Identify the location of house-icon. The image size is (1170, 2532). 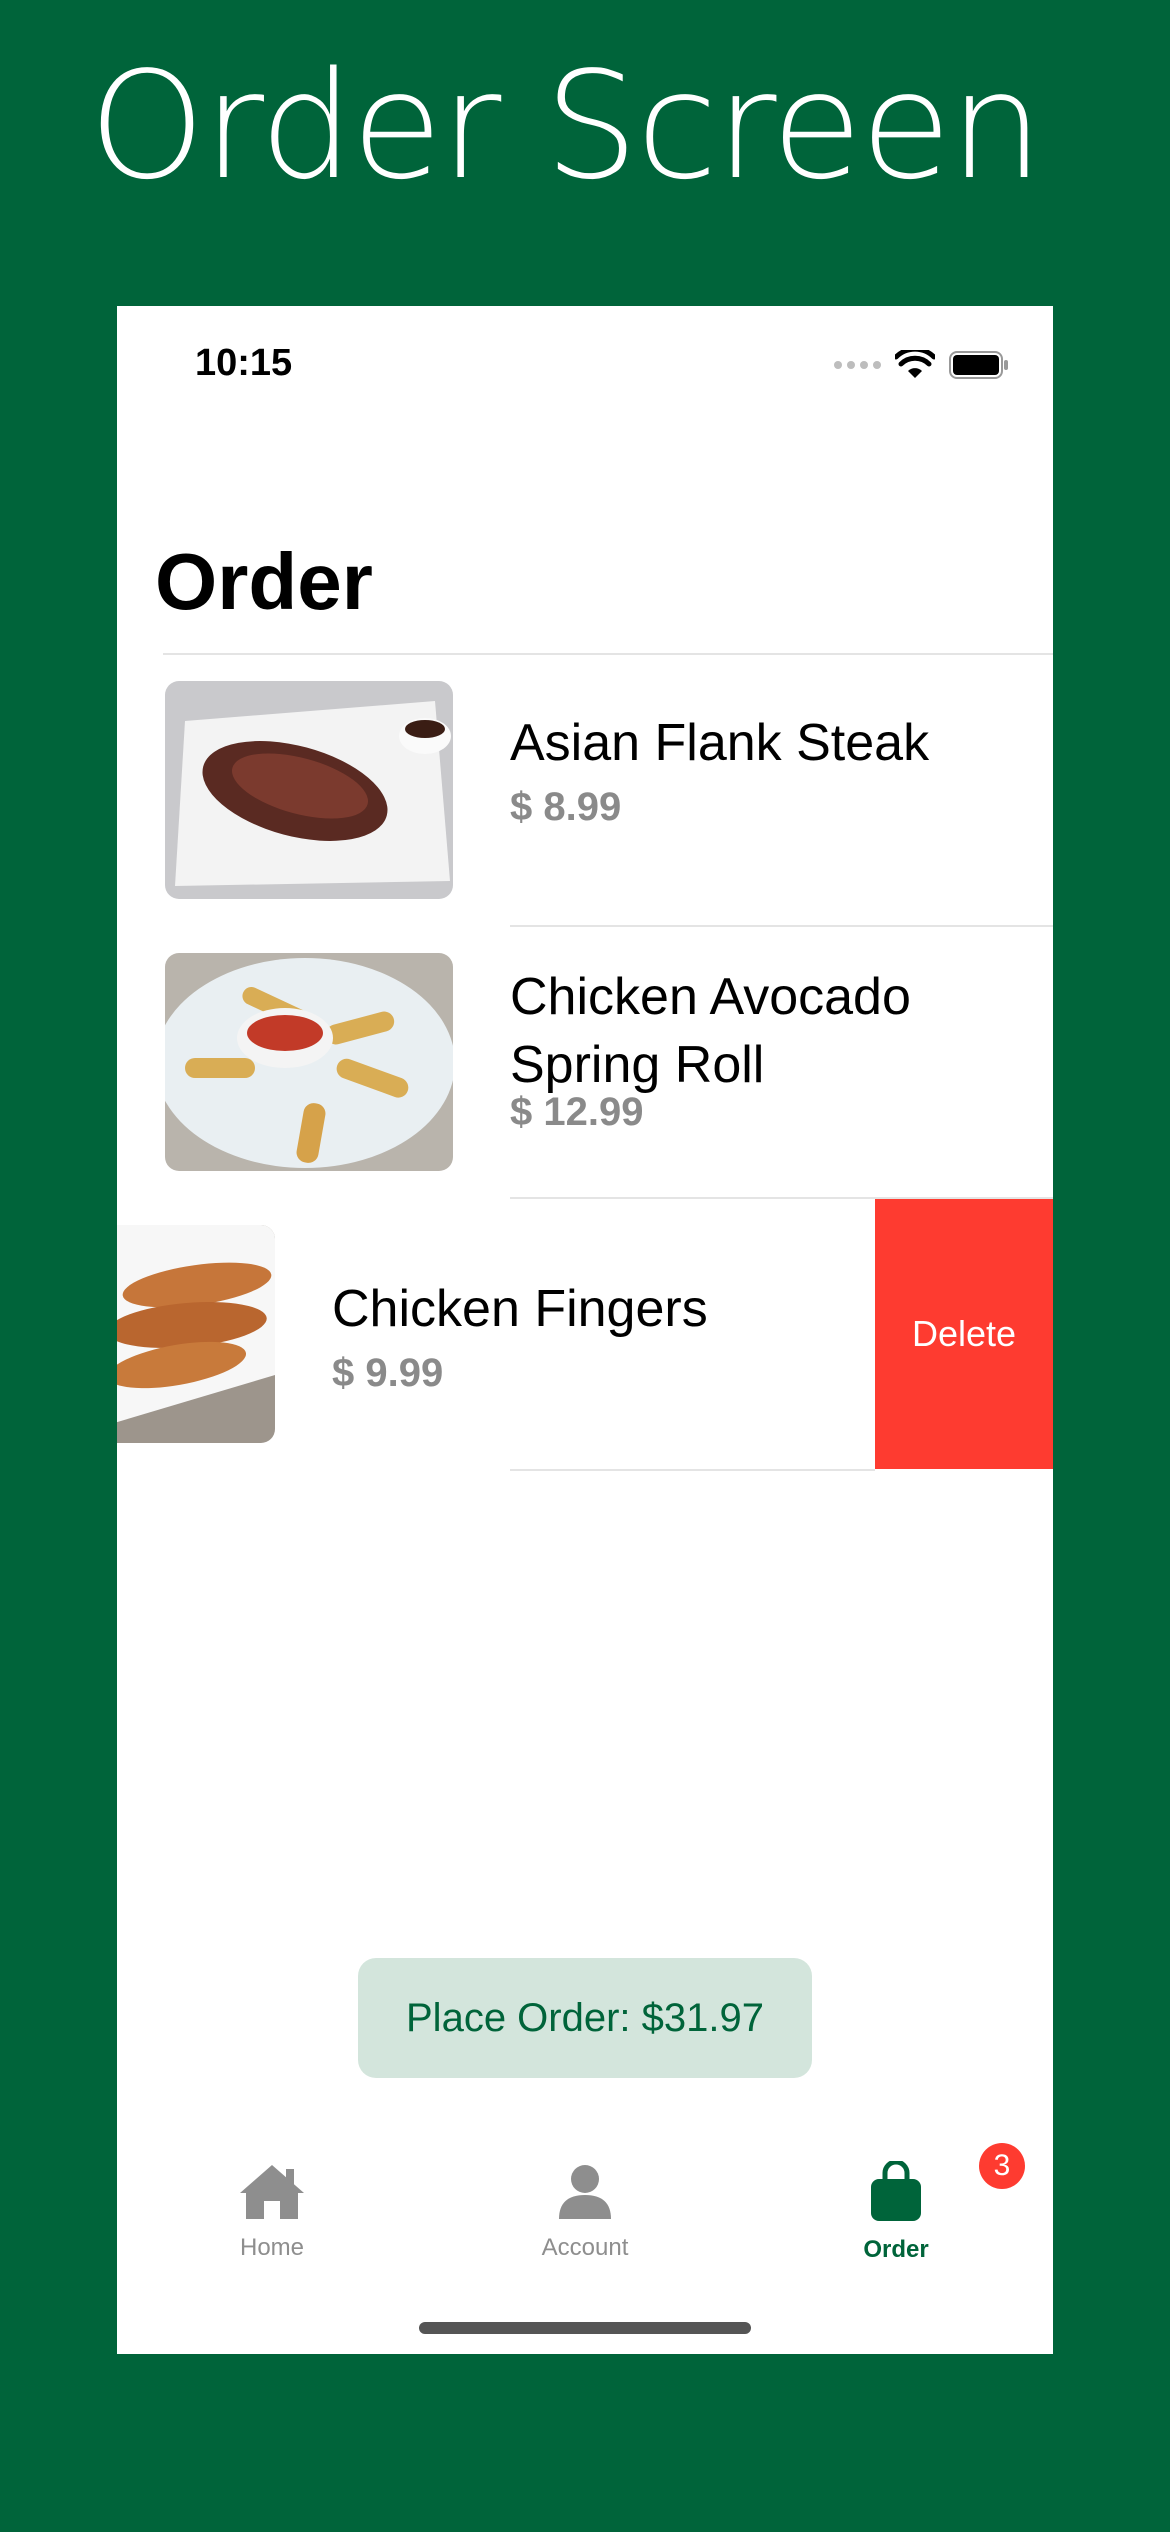
(272, 2192).